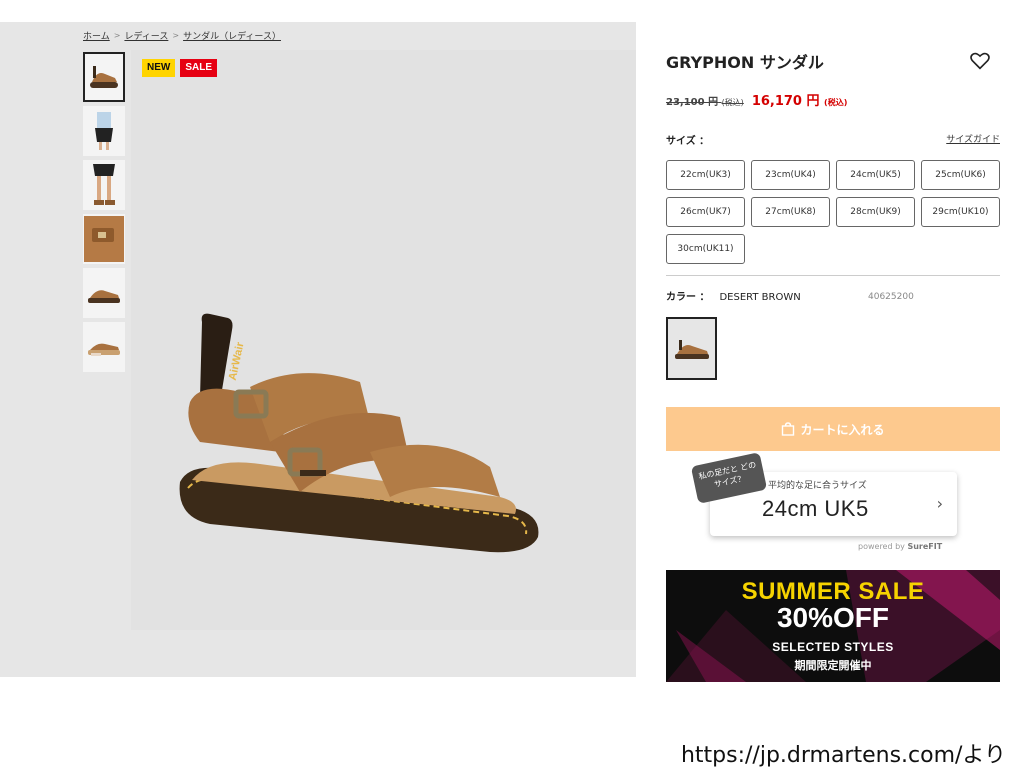 This screenshot has width=1024, height=769. I want to click on size-option: 25cm(UK6), so click(960, 175).